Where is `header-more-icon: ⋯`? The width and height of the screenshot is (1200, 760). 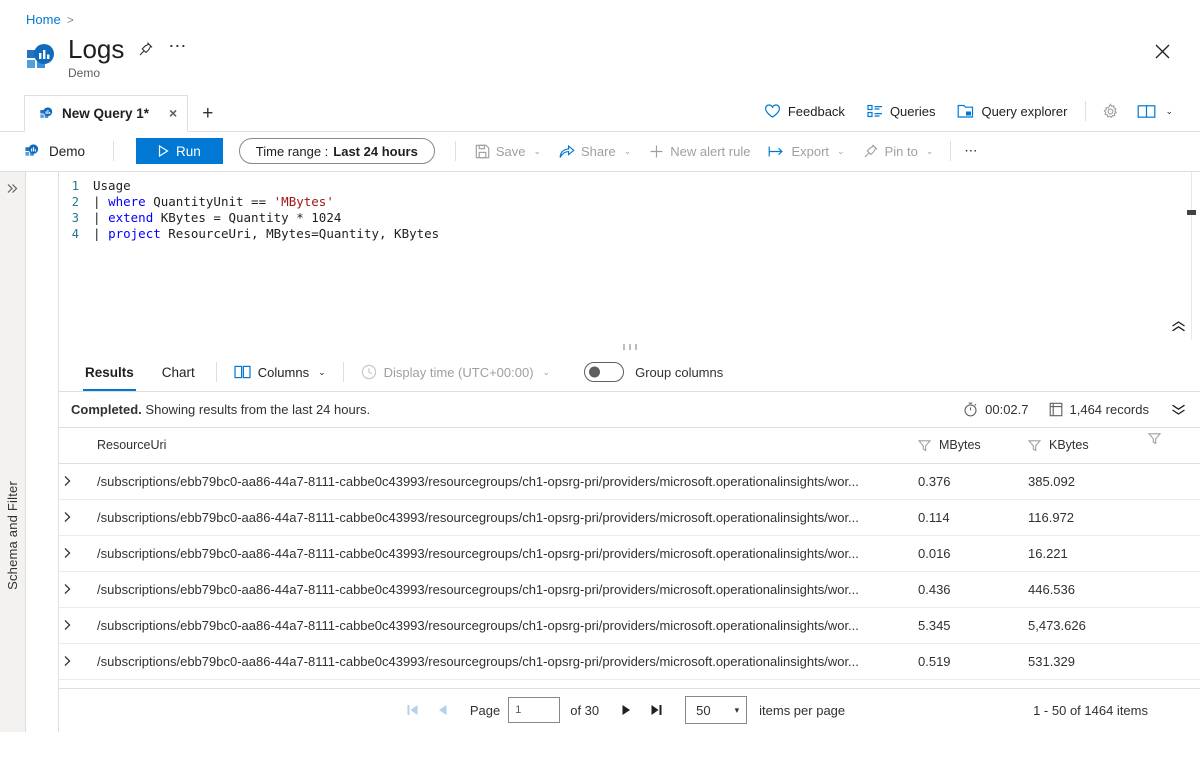 header-more-icon: ⋯ is located at coordinates (177, 47).